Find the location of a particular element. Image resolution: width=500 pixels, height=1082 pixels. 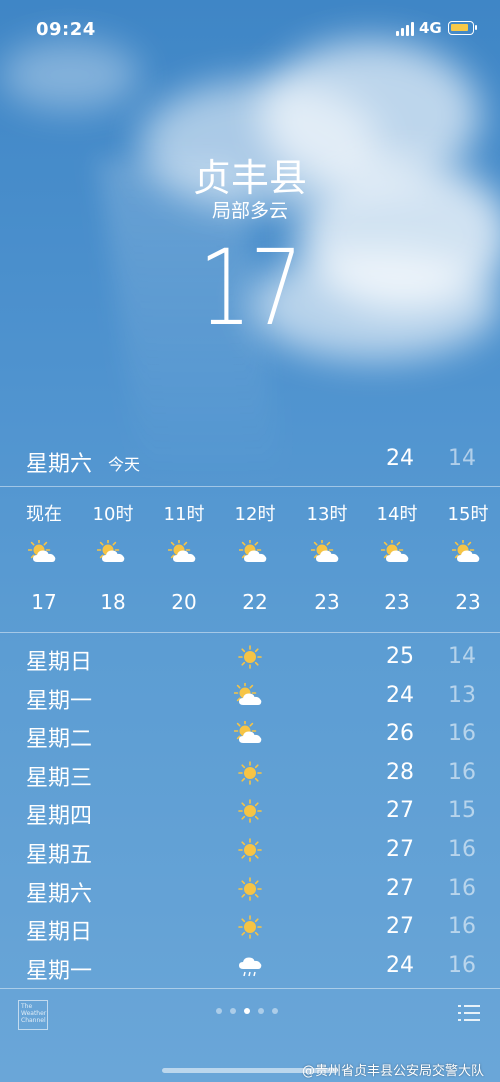

city-name: 贞丰县 is located at coordinates (249, 178).